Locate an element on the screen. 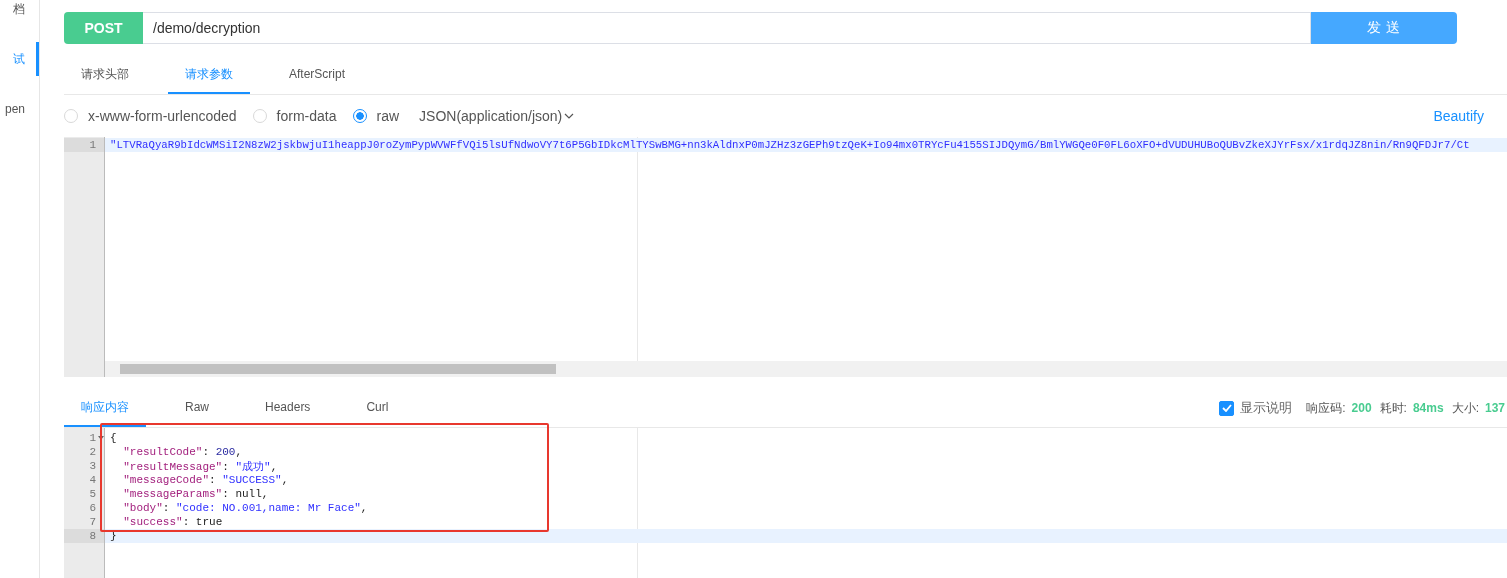 The width and height of the screenshot is (1507, 578). tab: Raw is located at coordinates (197, 408).